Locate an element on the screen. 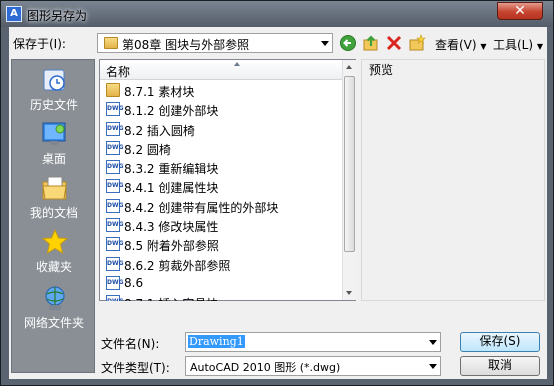 The height and width of the screenshot is (386, 554). place-label: 收藏夹 is located at coordinates (53, 267).